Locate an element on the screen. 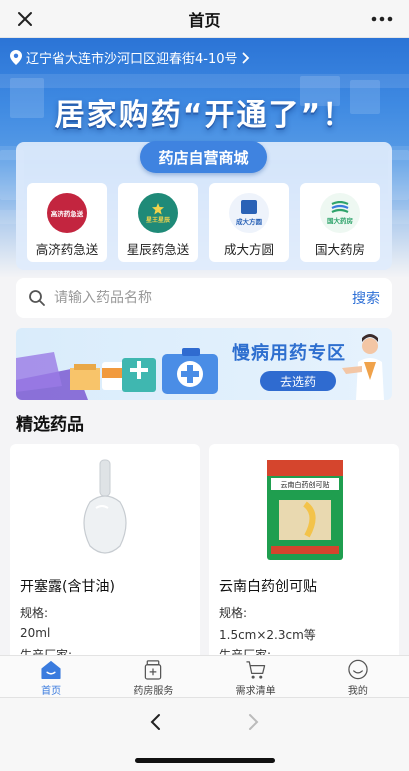  tab-profile: 我的 is located at coordinates (358, 676).